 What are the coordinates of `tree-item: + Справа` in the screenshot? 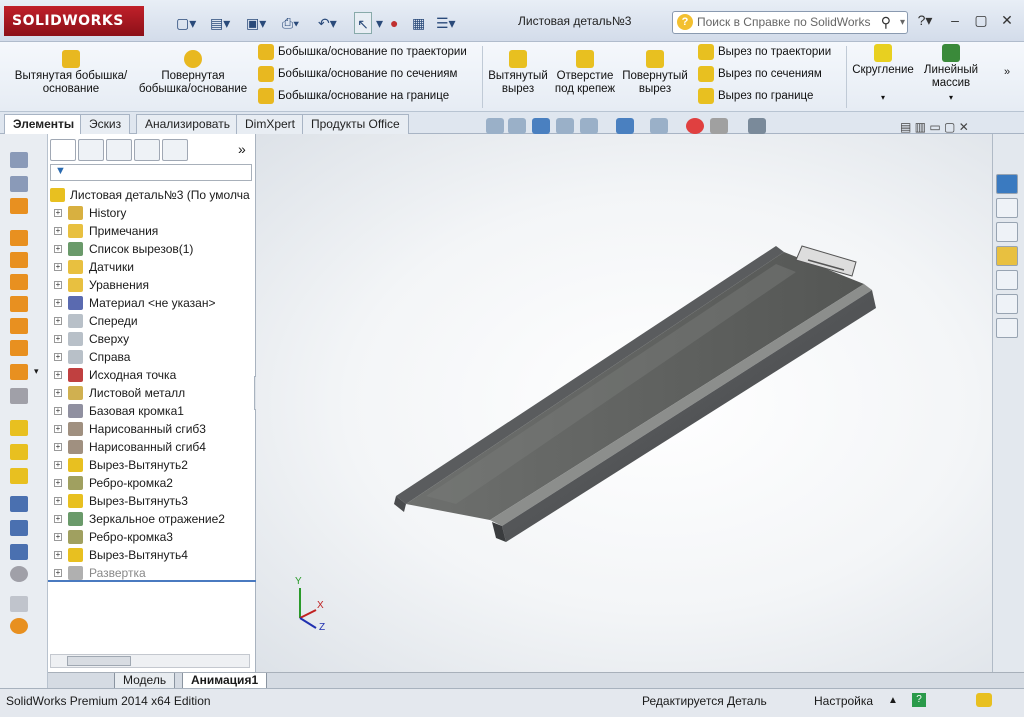 It's located at (152, 357).